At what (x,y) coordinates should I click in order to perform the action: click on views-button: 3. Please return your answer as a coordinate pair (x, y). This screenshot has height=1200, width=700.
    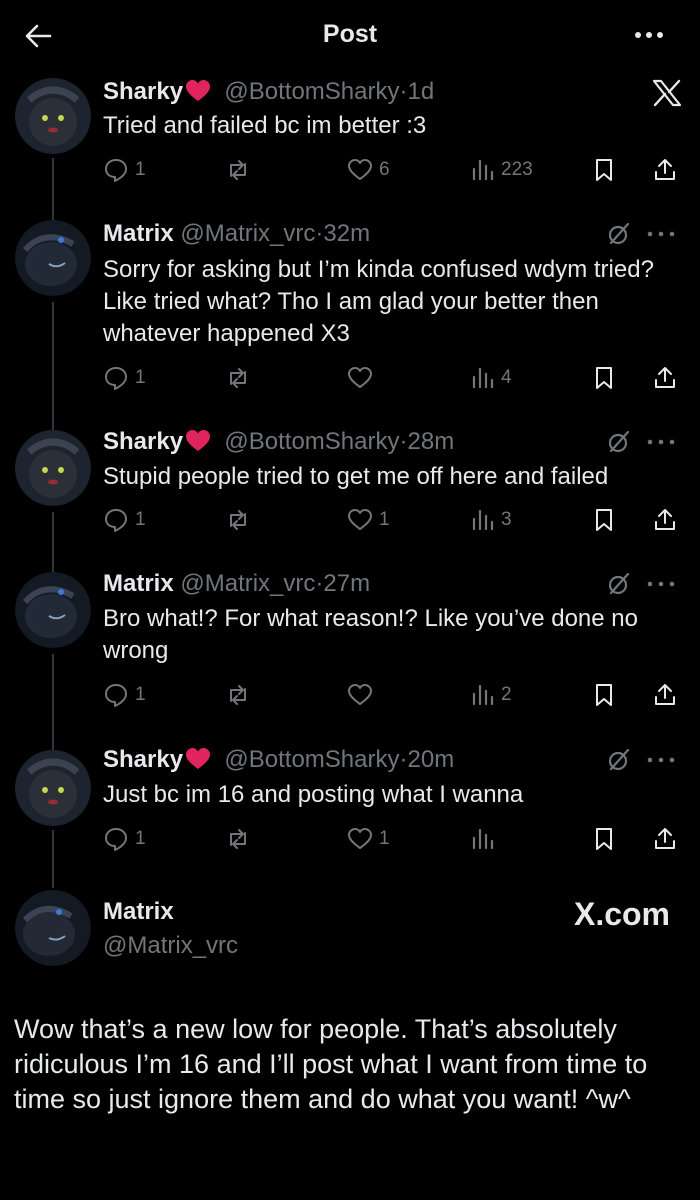
    Looking at the image, I should click on (490, 520).